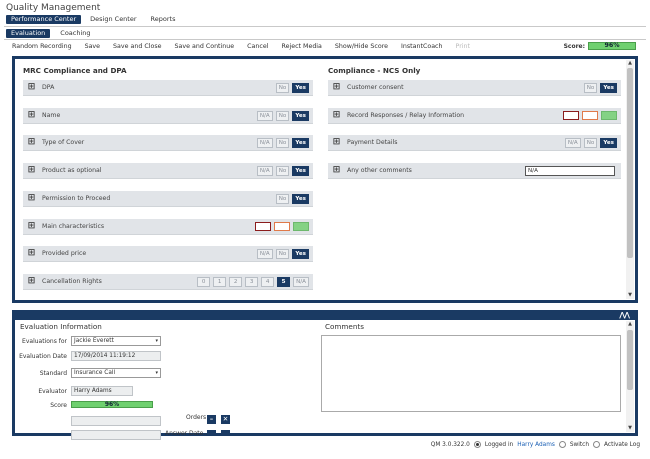 Image resolution: width=650 pixels, height=459 pixels. Describe the element at coordinates (421, 46) in the screenshot. I see `instantcoach-button: InstantCoach` at that location.